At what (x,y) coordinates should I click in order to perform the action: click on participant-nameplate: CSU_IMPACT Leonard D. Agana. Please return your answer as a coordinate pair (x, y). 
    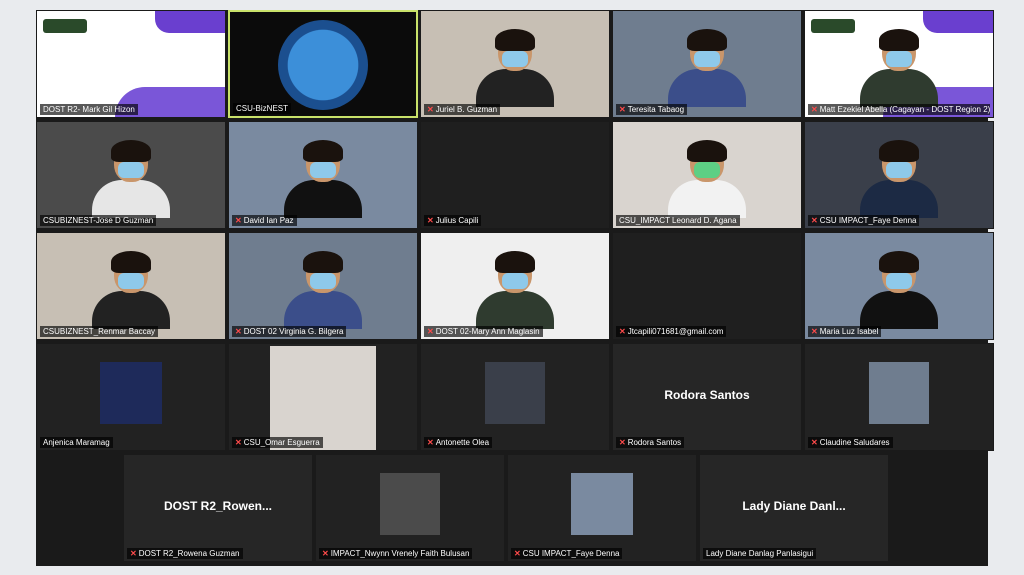
    Looking at the image, I should click on (678, 220).